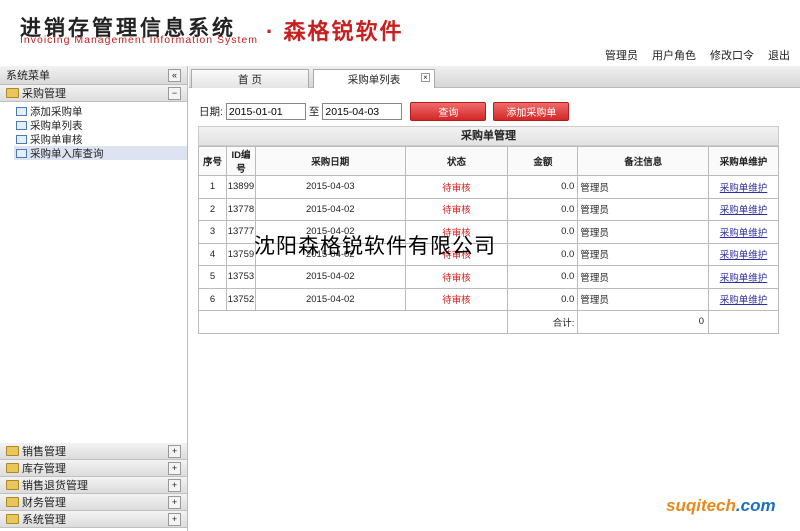  Describe the element at coordinates (621, 55) in the screenshot. I see `link-admin: 管理员` at that location.